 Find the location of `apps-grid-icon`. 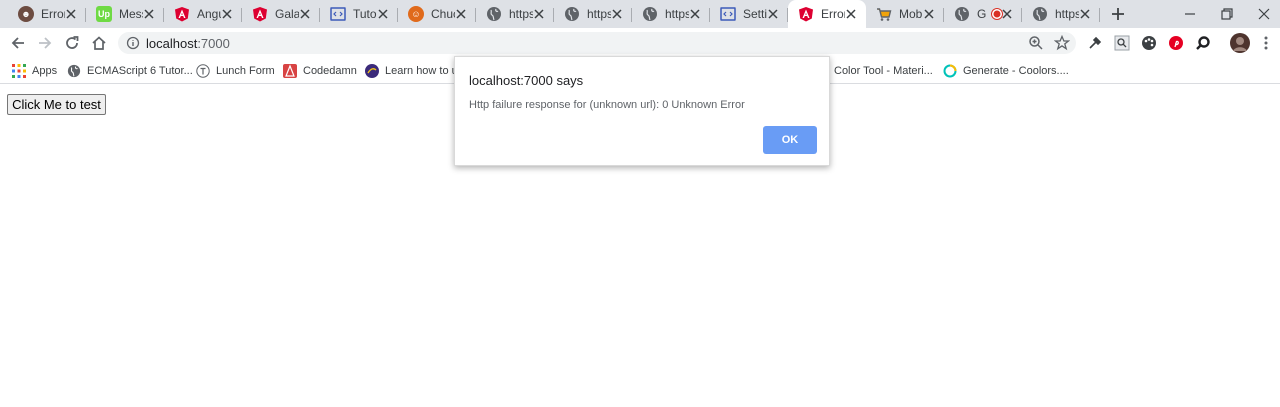

apps-grid-icon is located at coordinates (19, 71).